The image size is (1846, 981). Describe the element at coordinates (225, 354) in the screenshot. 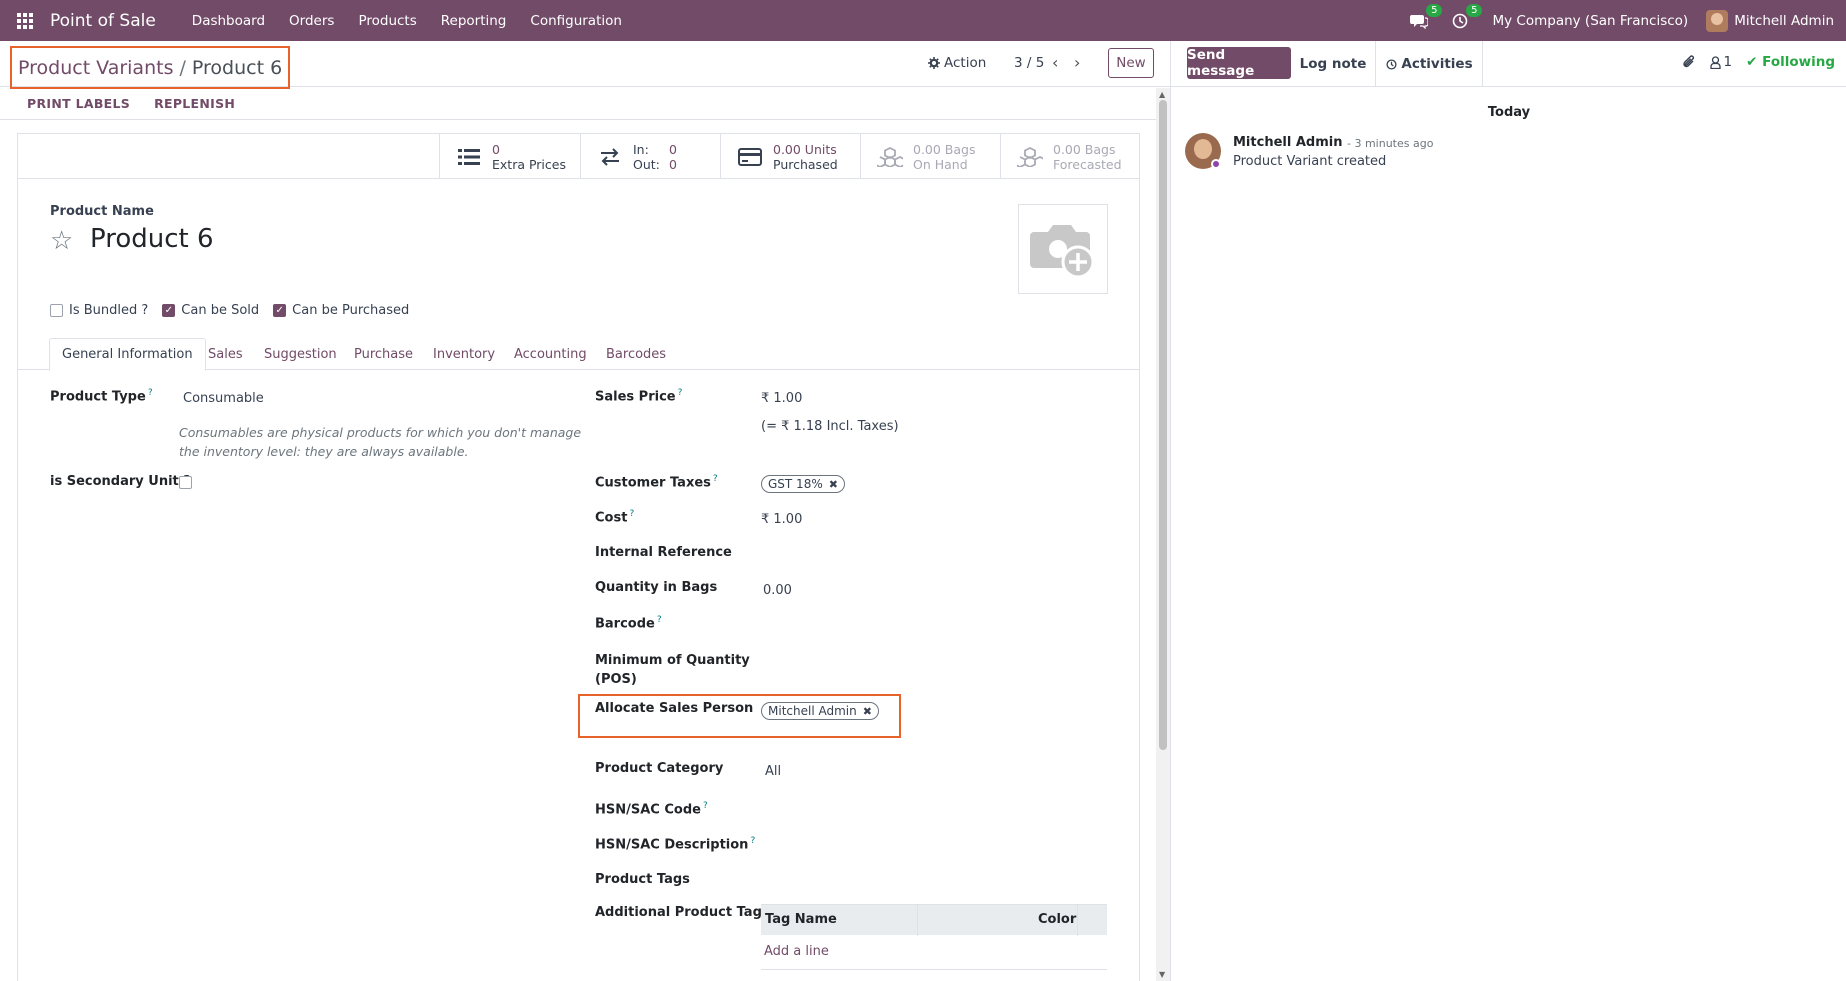

I see `tab-sales: Sales` at that location.